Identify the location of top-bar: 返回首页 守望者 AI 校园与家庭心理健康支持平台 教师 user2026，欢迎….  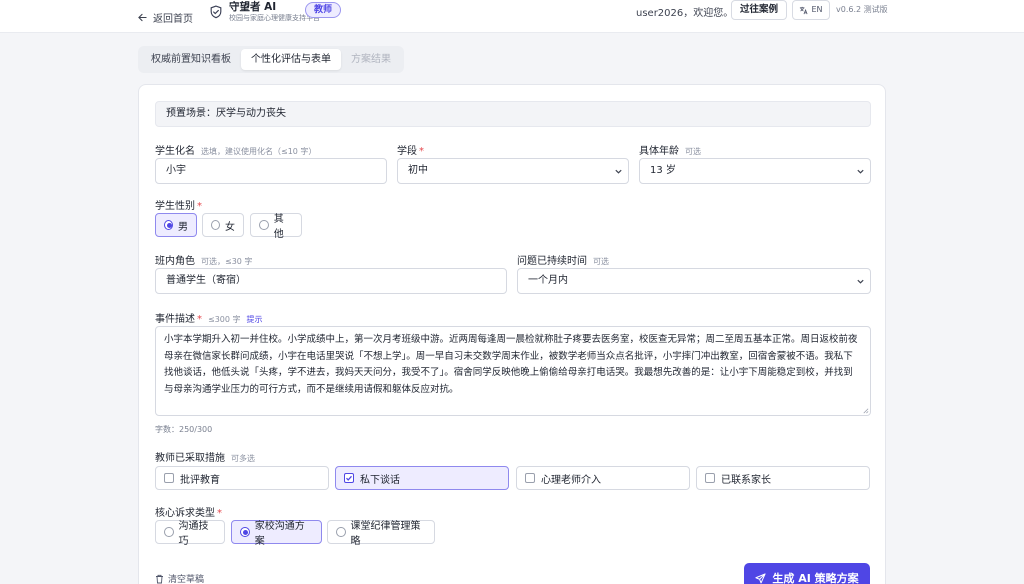
(512, 16).